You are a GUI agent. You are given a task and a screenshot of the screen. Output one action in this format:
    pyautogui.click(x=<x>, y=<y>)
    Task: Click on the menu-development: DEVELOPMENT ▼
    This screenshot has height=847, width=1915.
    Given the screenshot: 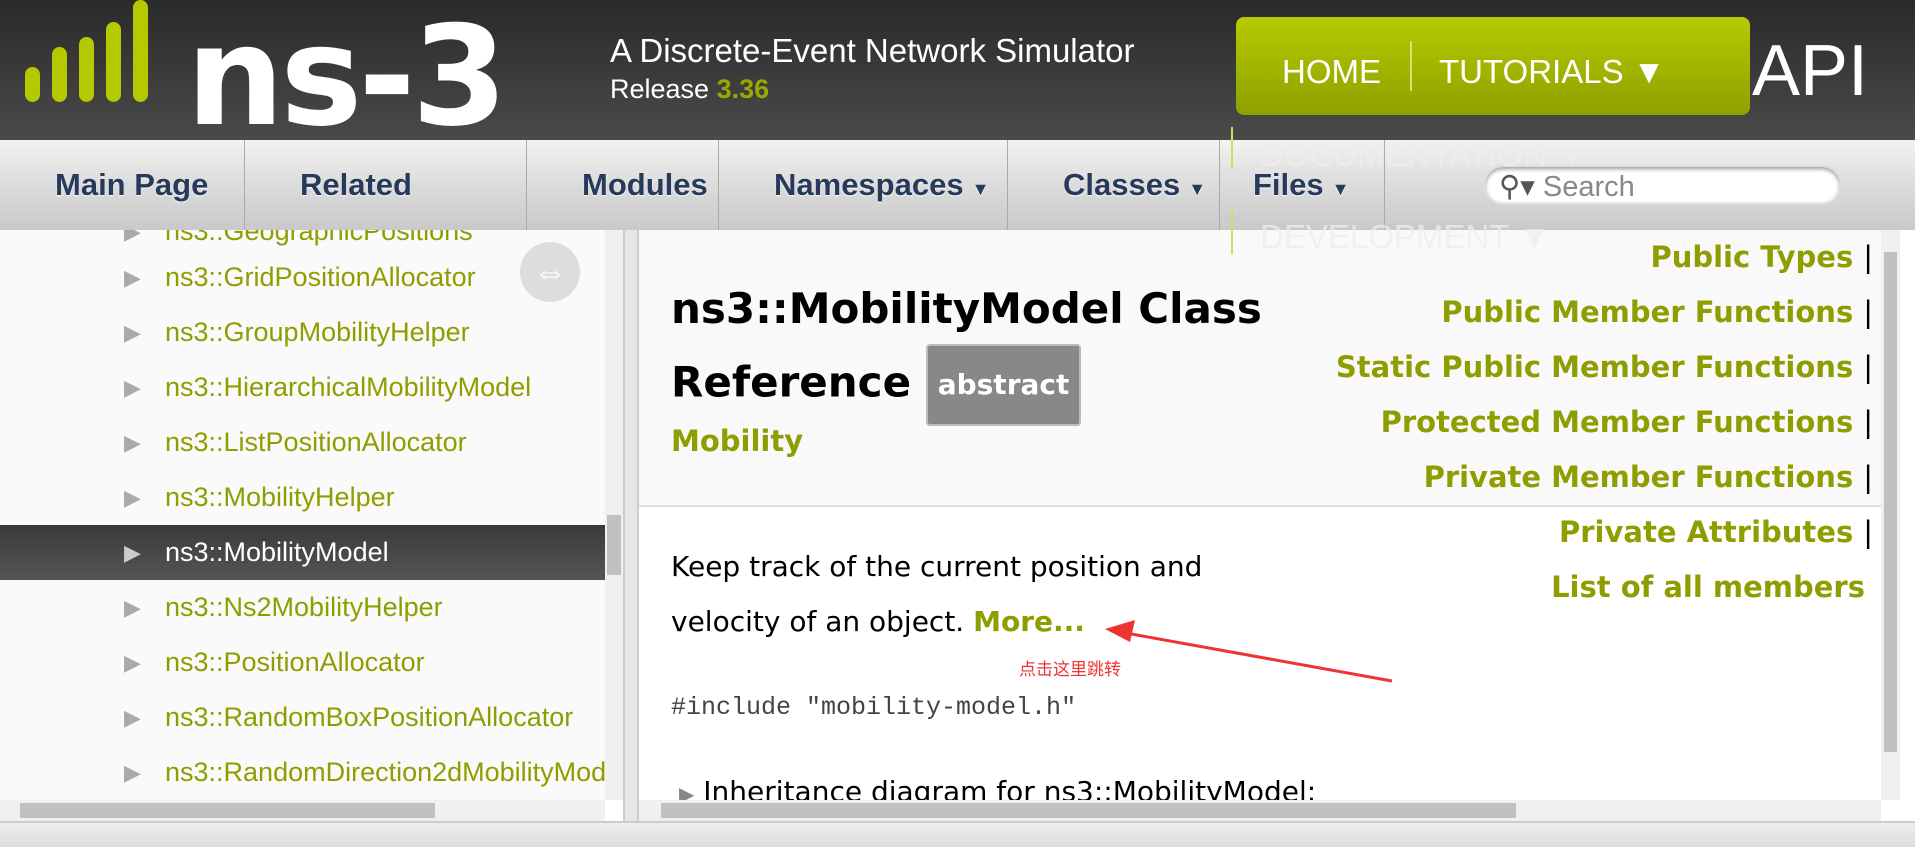 What is the action you would take?
    pyautogui.click(x=1405, y=237)
    